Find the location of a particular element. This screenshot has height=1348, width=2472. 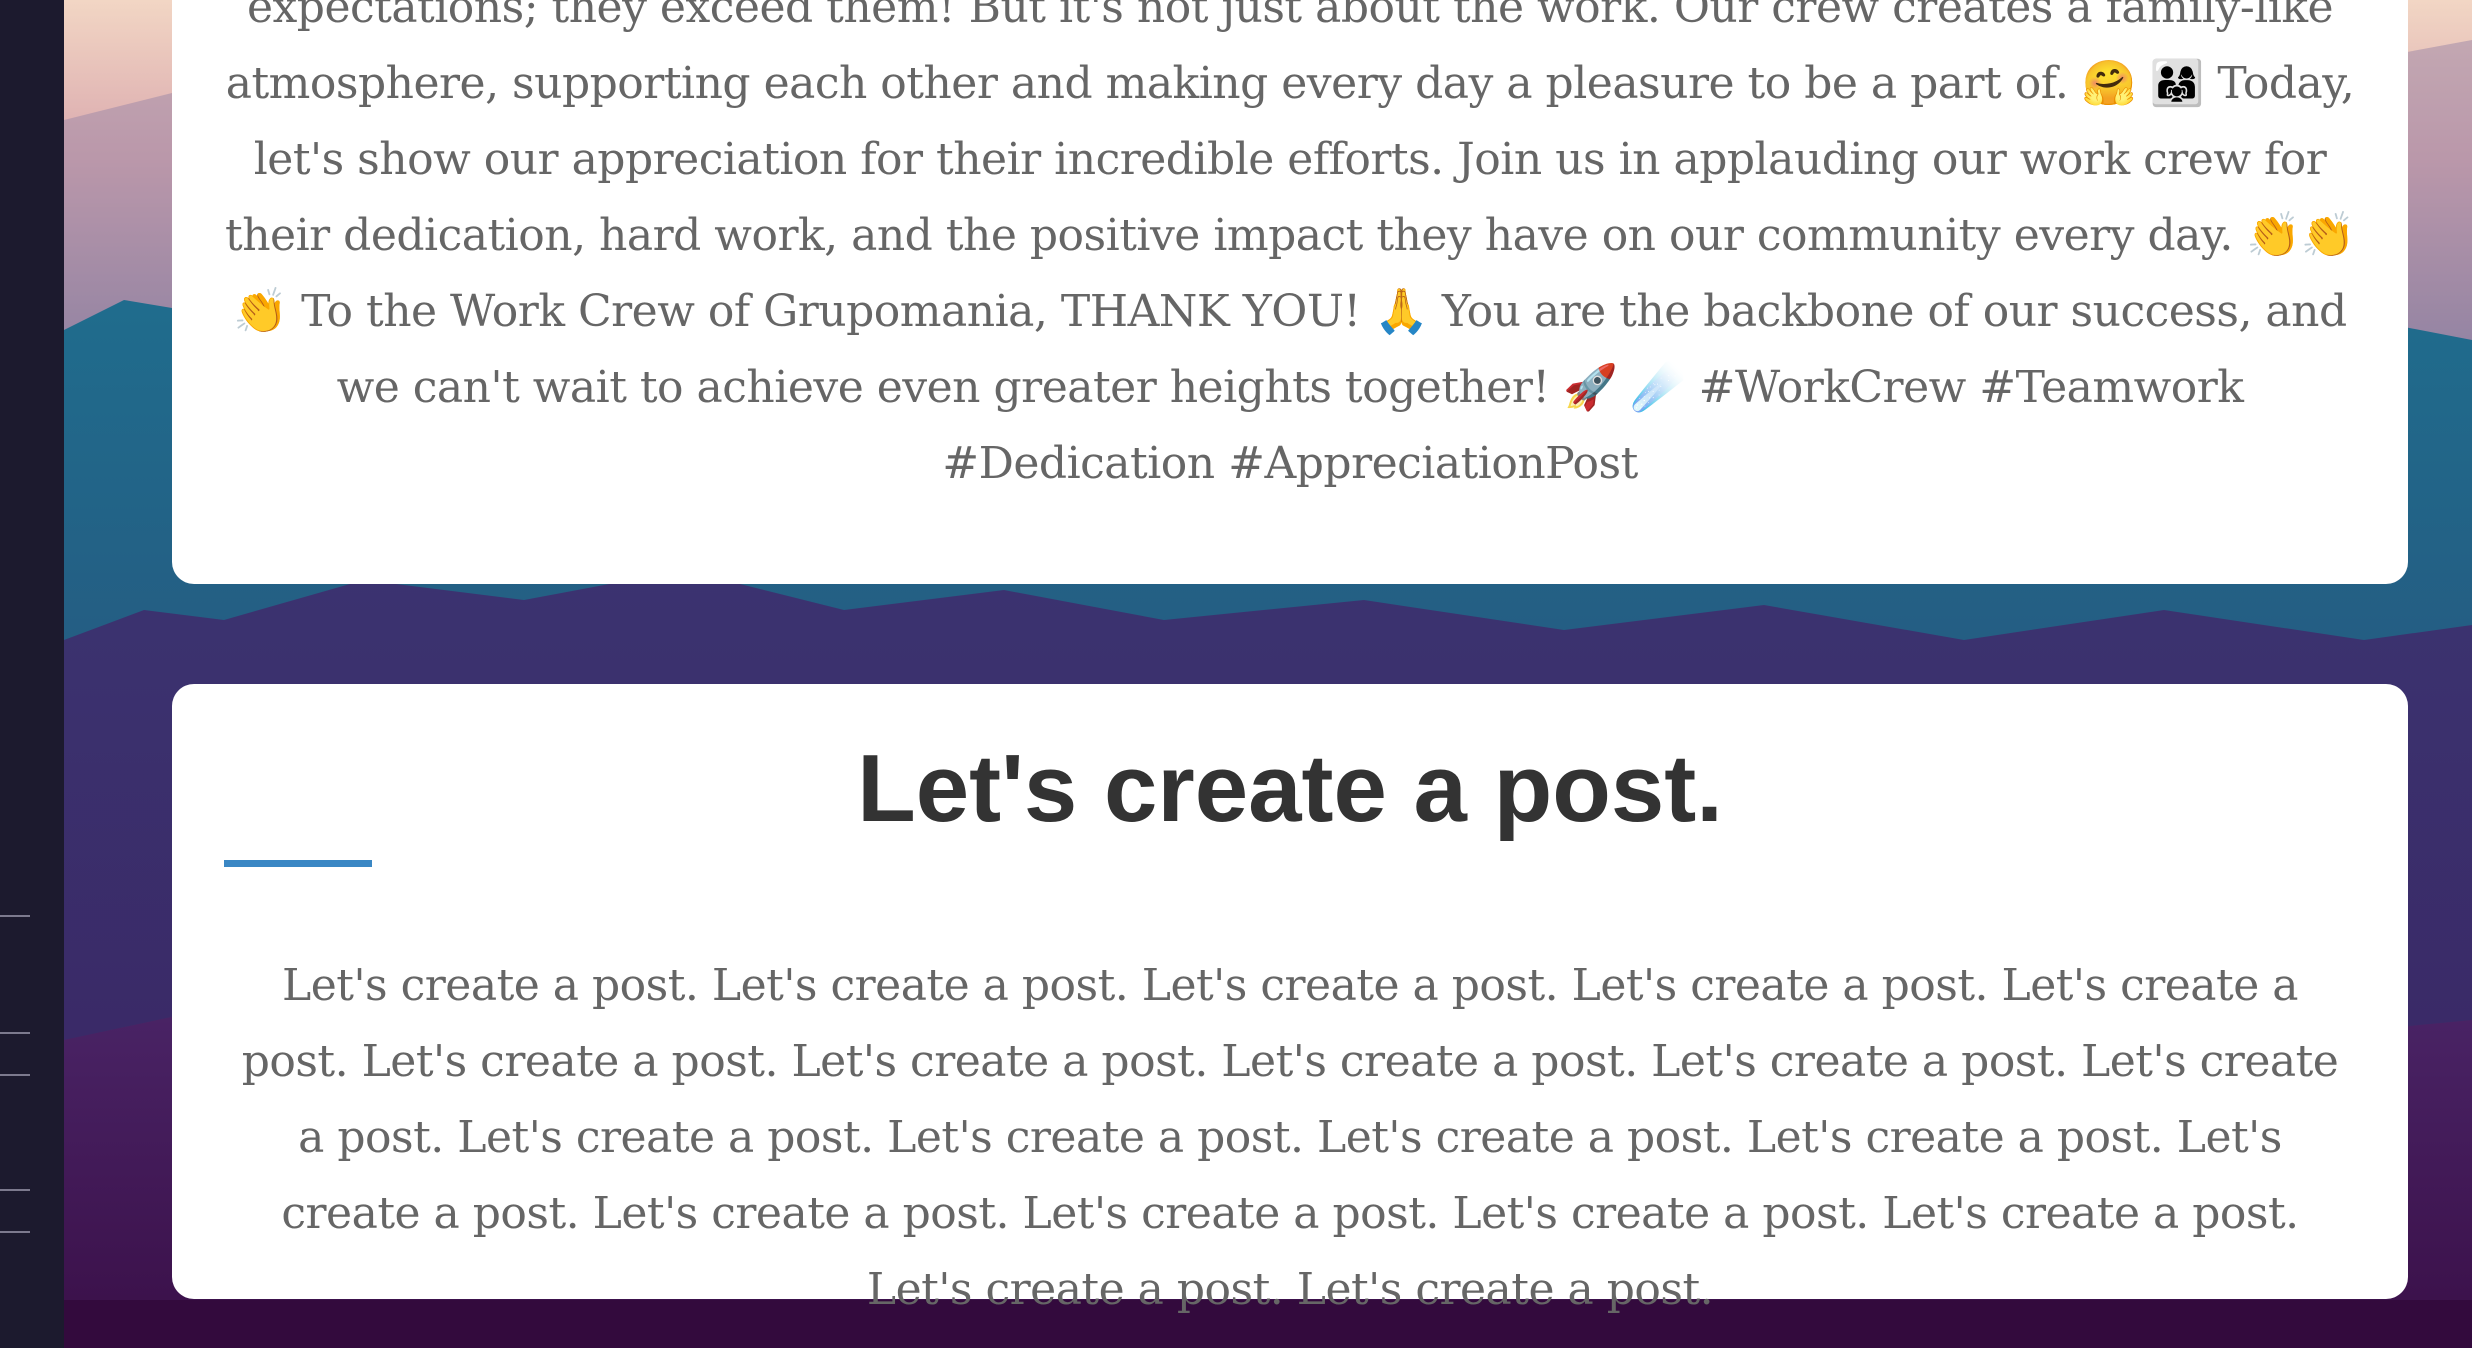

post-title: Let's create a post. is located at coordinates (1290, 788).